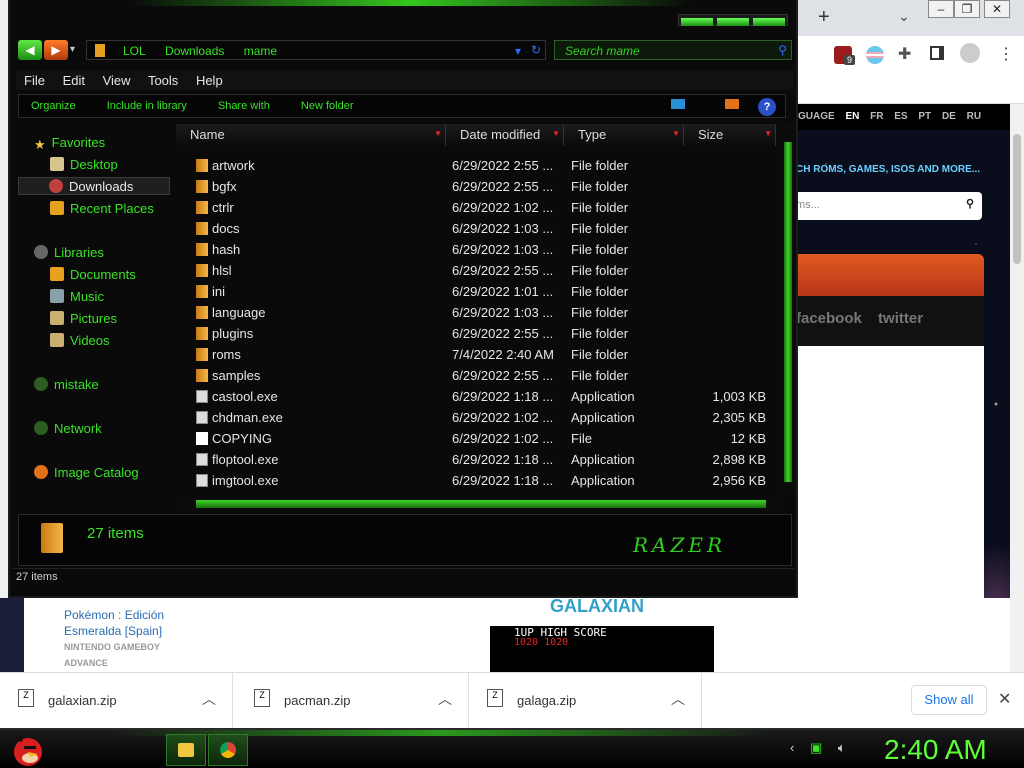 The height and width of the screenshot is (768, 1024). What do you see at coordinates (900, 318) in the screenshot?
I see `twitter-link: twitter` at bounding box center [900, 318].